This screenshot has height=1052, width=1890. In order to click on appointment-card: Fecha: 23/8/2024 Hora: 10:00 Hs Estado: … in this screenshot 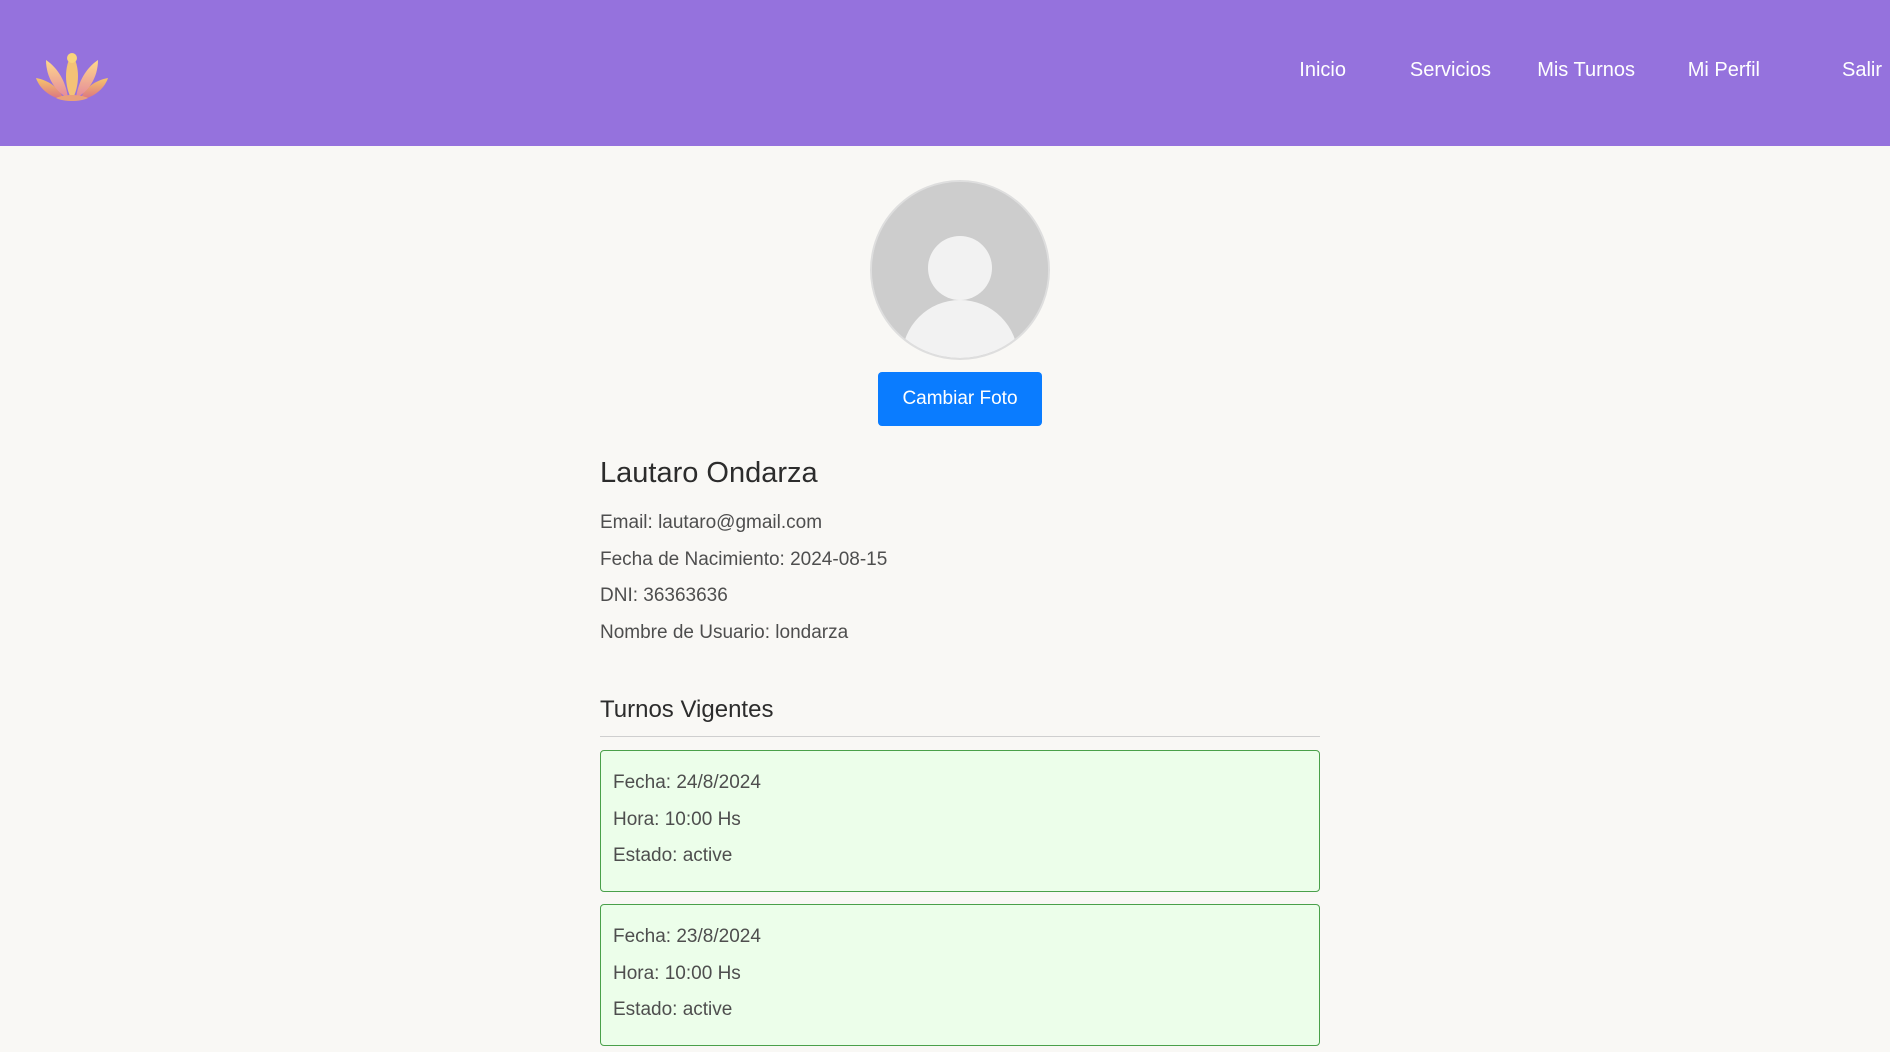, I will do `click(960, 975)`.